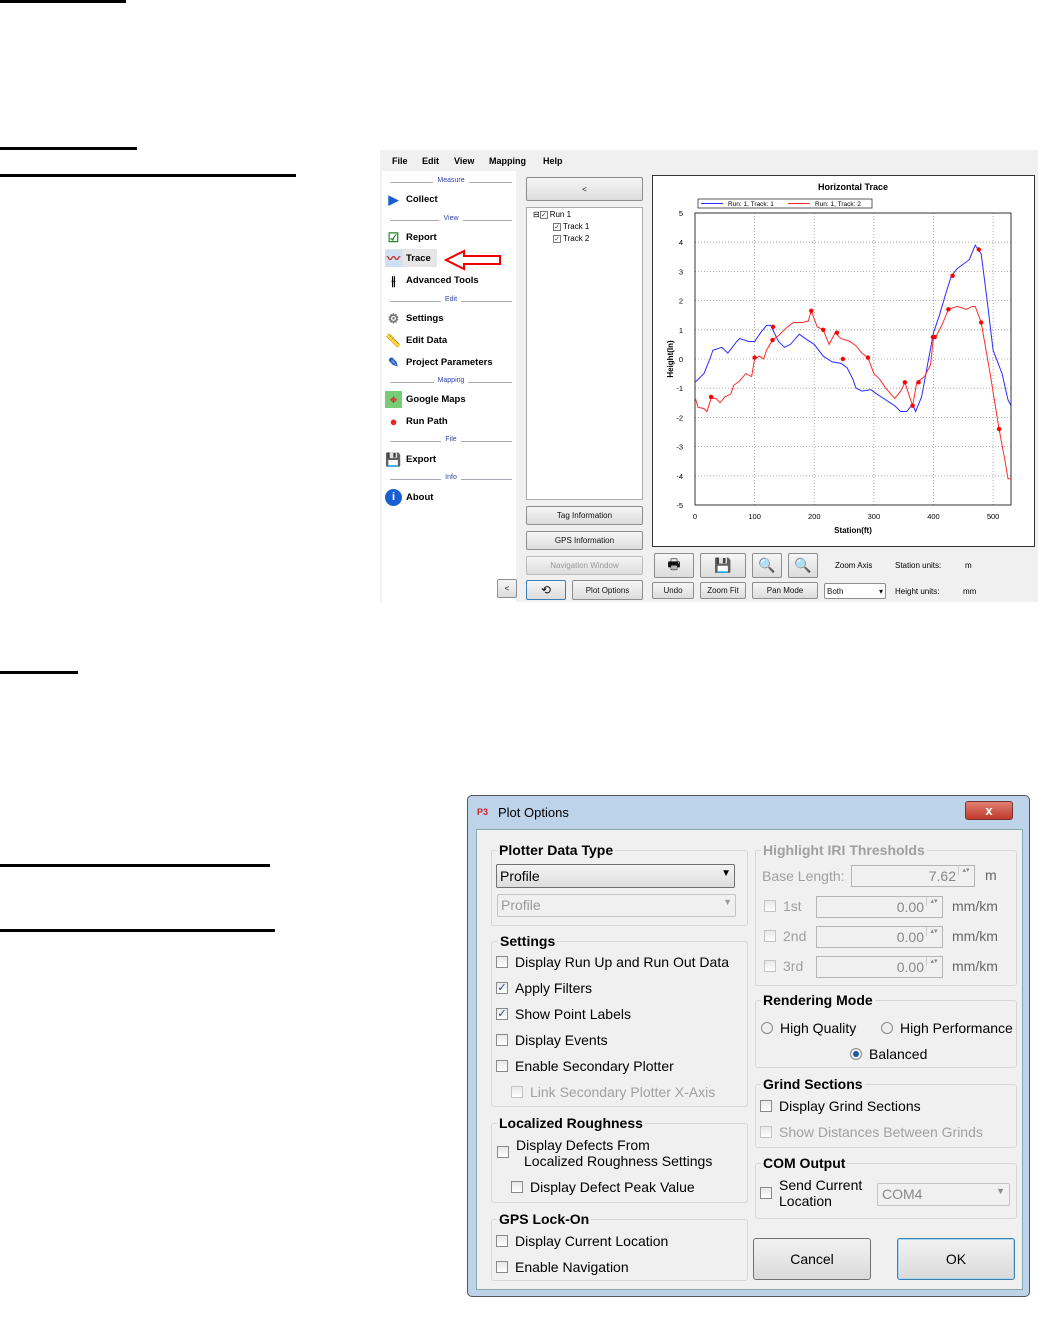  What do you see at coordinates (811, 1193) in the screenshot?
I see `send-current-location-checkbox: Send Current Location` at bounding box center [811, 1193].